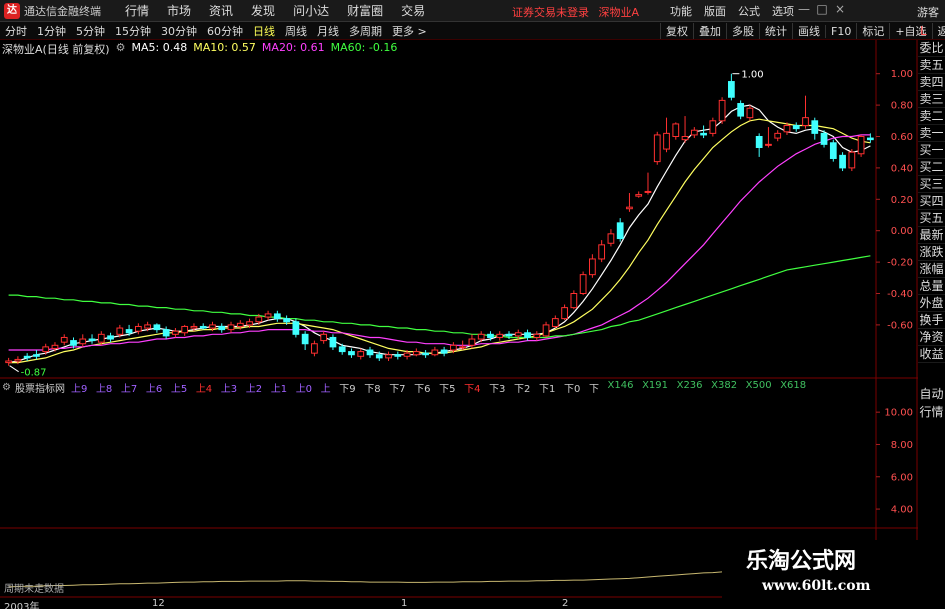 This screenshot has height=609, width=945. What do you see at coordinates (931, 82) in the screenshot?
I see `side-item: 卖四` at bounding box center [931, 82].